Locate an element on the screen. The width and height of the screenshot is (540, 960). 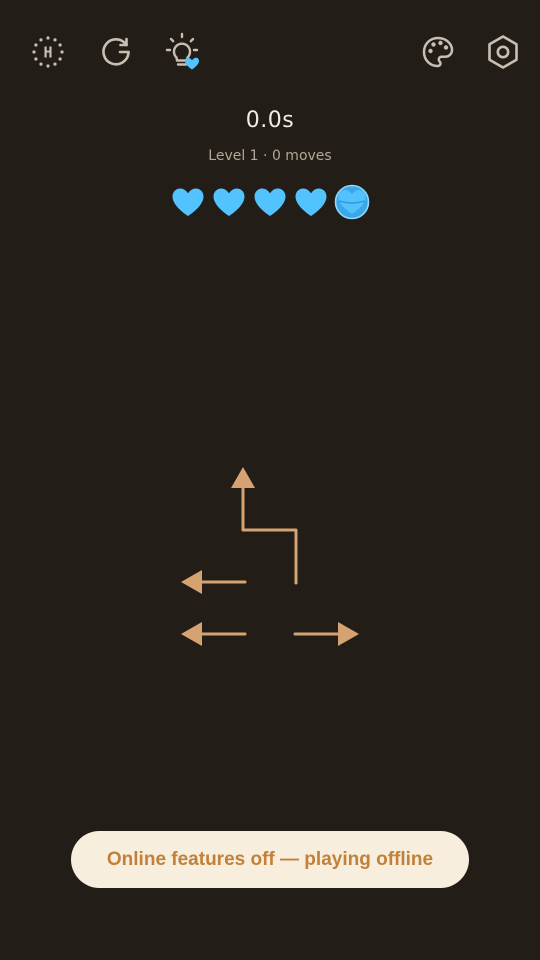
theme-palette-button is located at coordinates (438, 52).